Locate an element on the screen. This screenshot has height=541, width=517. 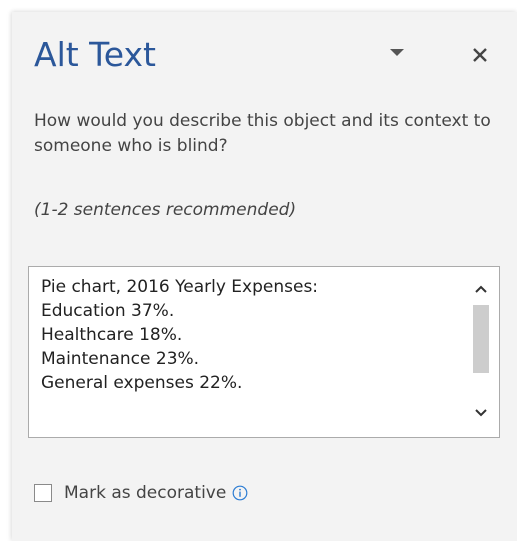
alt-text-line: Healthcare 18%. is located at coordinates (112, 335).